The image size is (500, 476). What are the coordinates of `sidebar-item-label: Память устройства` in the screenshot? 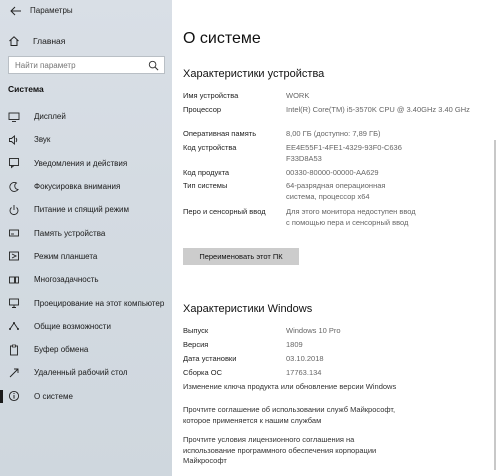 It's located at (70, 233).